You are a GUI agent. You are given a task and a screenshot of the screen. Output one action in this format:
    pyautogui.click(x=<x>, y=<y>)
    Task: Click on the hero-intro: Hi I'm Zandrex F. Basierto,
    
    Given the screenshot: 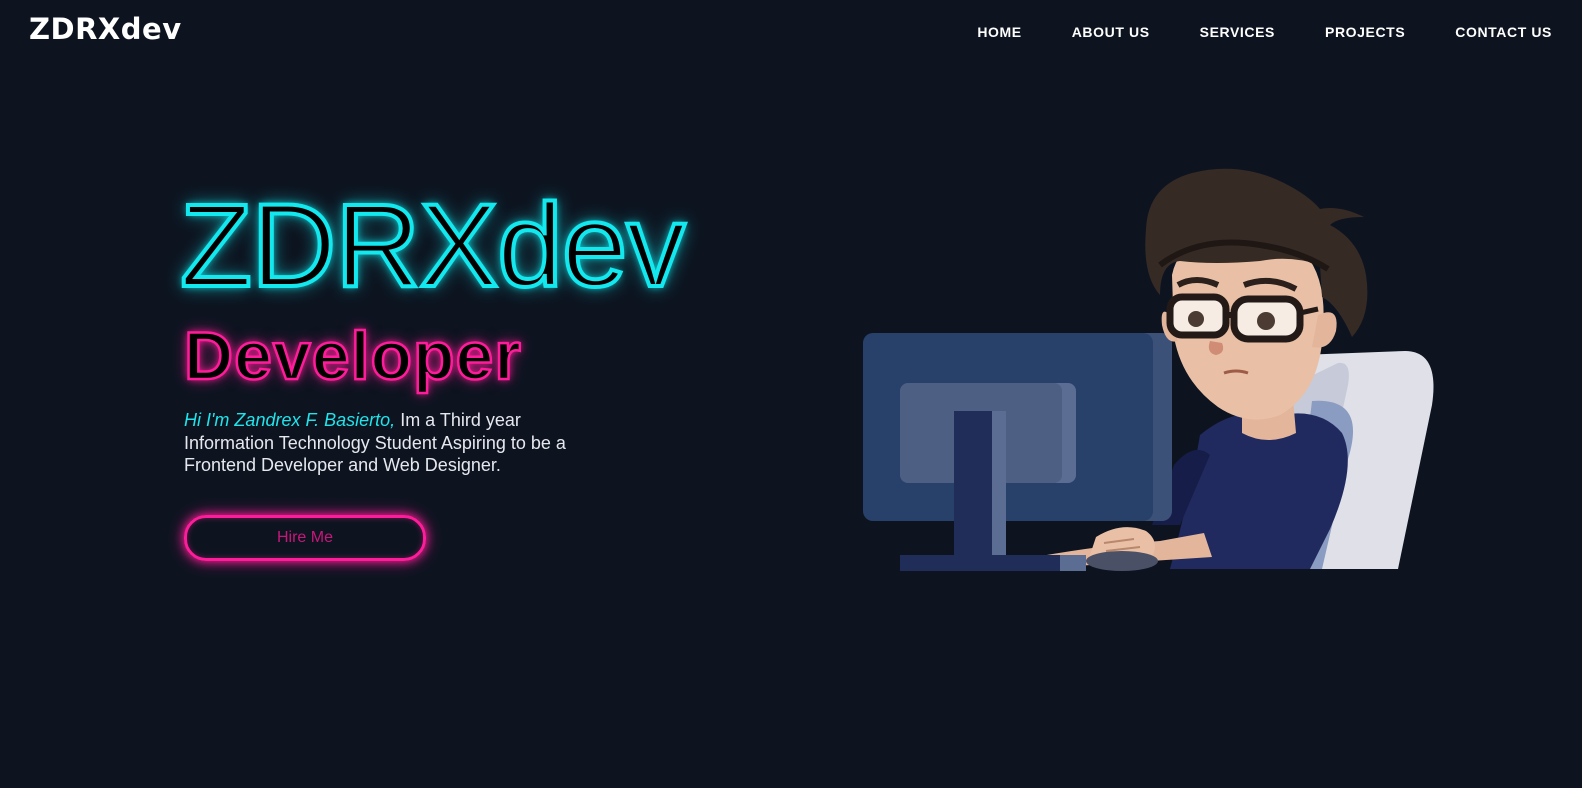 What is the action you would take?
    pyautogui.click(x=290, y=420)
    